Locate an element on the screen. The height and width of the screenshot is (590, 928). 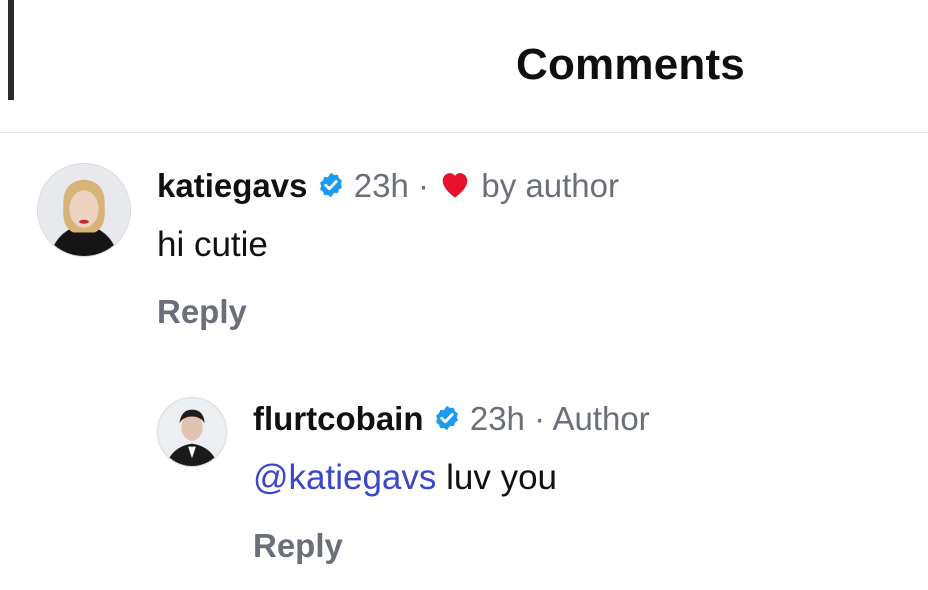
comment-meta-row: katiegavs 23h · by author is located at coordinates (388, 187).